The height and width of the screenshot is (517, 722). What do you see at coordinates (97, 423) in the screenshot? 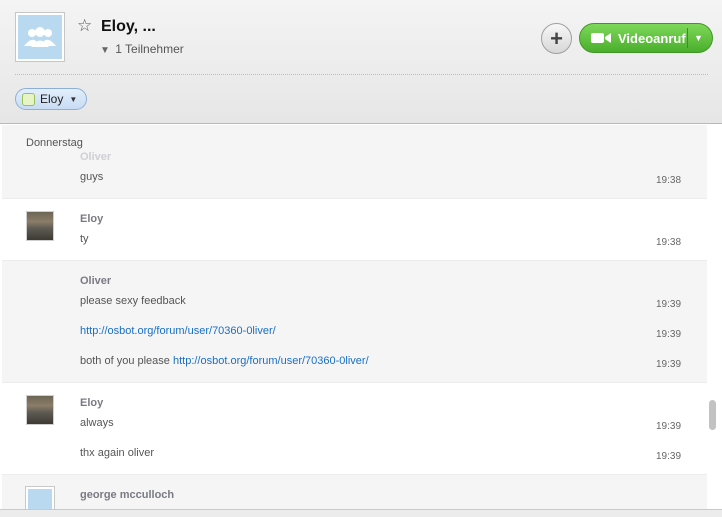
I see `message-text: always` at bounding box center [97, 423].